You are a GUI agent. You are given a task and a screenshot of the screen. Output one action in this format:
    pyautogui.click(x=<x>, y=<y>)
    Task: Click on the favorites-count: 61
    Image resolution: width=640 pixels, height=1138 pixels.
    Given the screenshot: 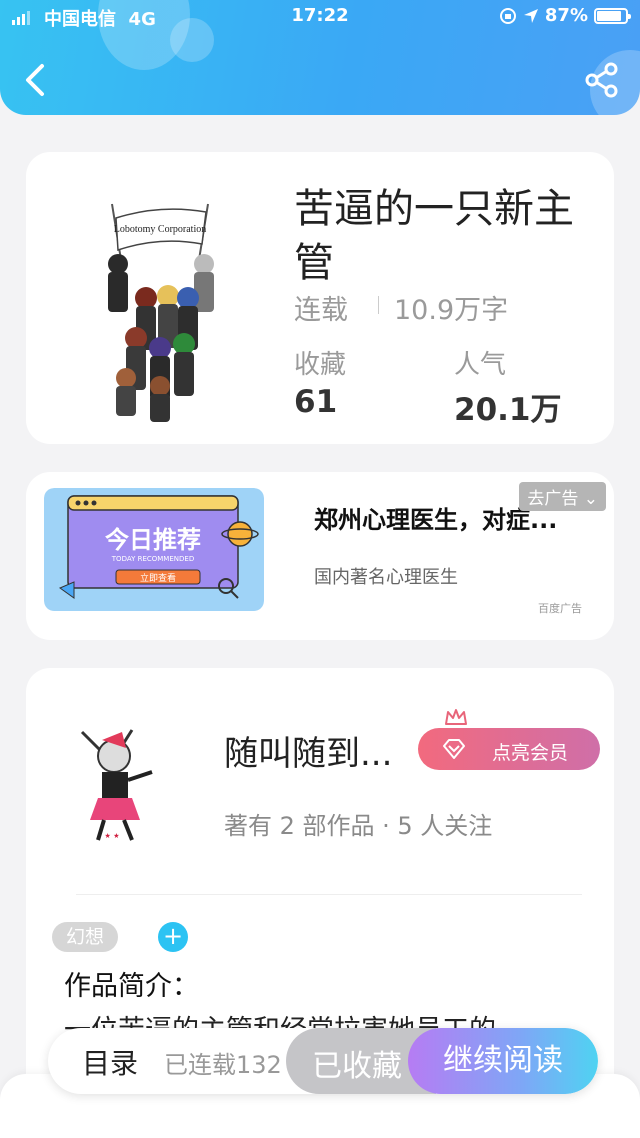 What is the action you would take?
    pyautogui.click(x=316, y=402)
    